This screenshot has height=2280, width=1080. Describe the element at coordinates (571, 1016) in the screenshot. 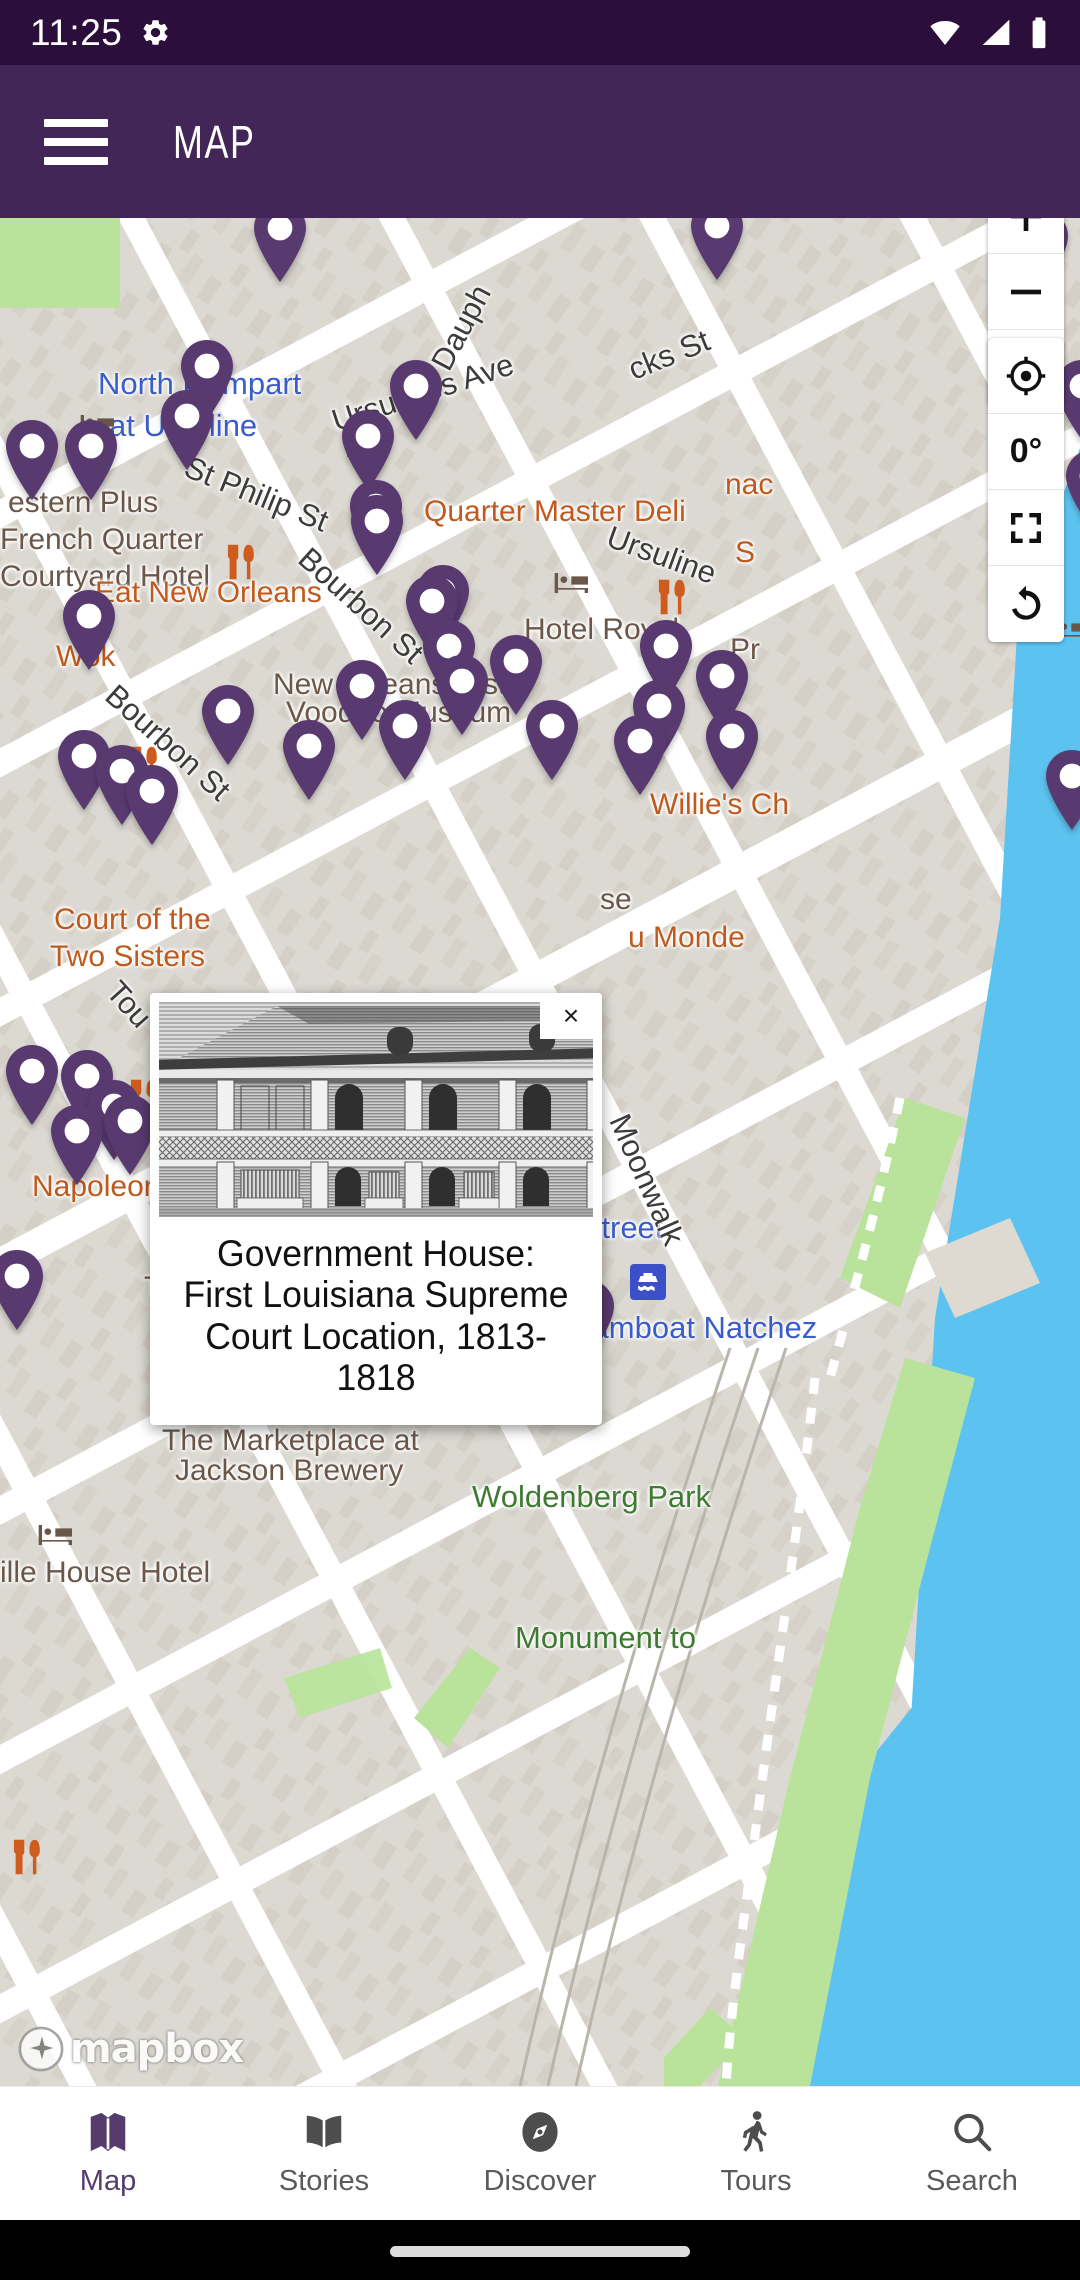

I see `popup-close-button: ×` at that location.